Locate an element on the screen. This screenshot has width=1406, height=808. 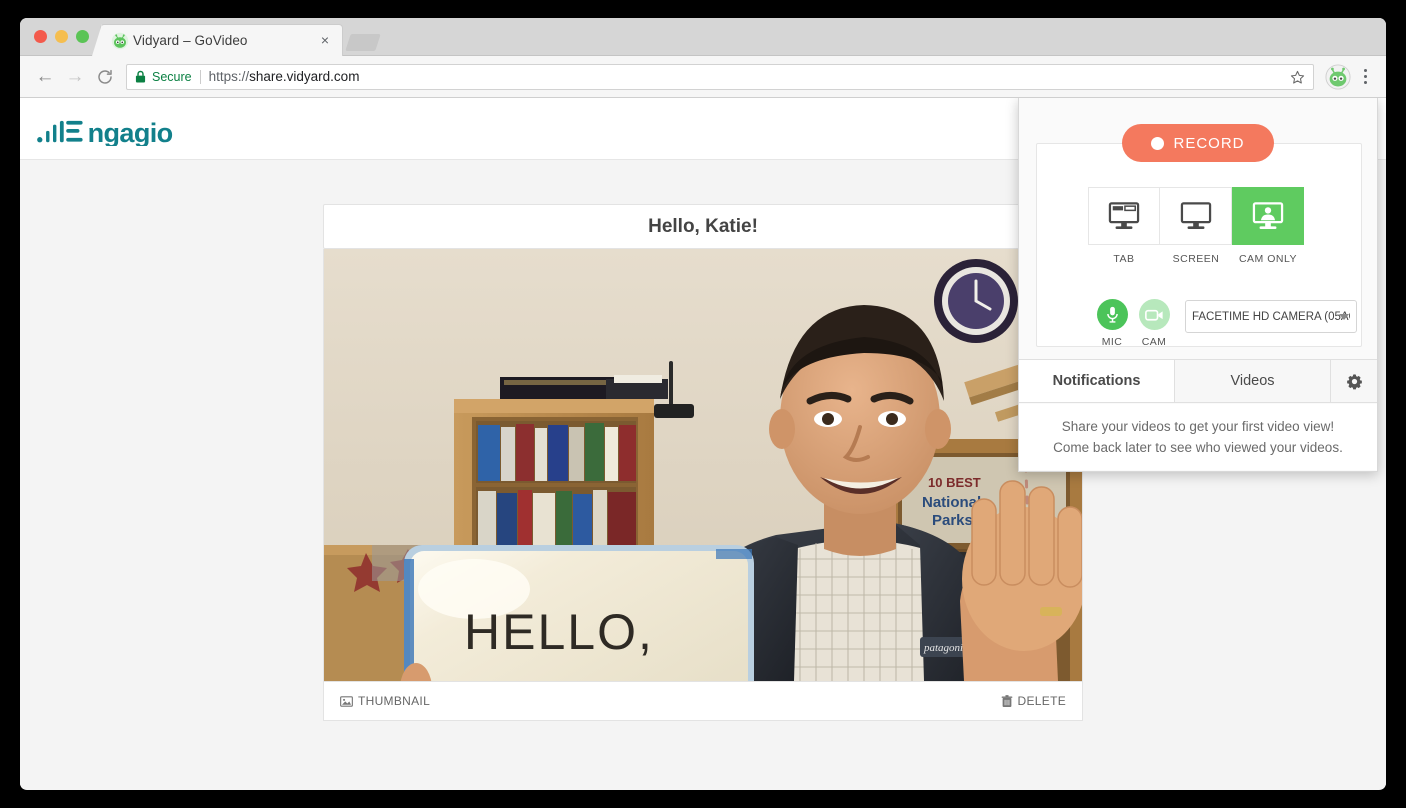
engagio-logo: ngagio is located at coordinates (105, 131).